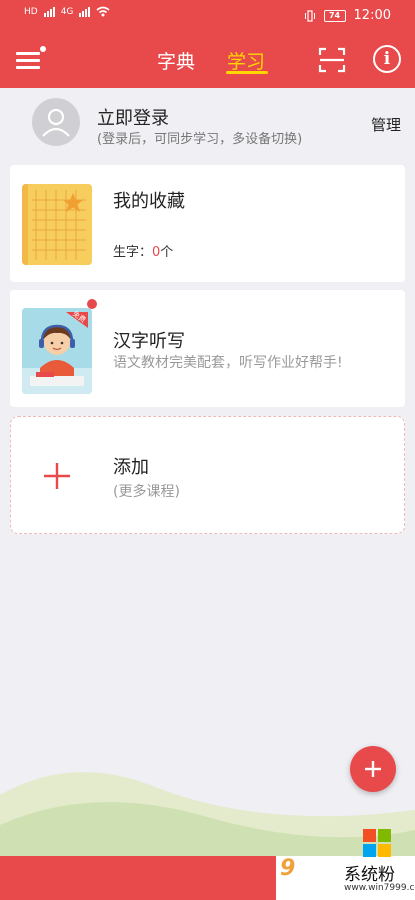 Image resolution: width=415 pixels, height=900 pixels. Describe the element at coordinates (149, 341) in the screenshot. I see `dictation-title: 汉字听写` at that location.